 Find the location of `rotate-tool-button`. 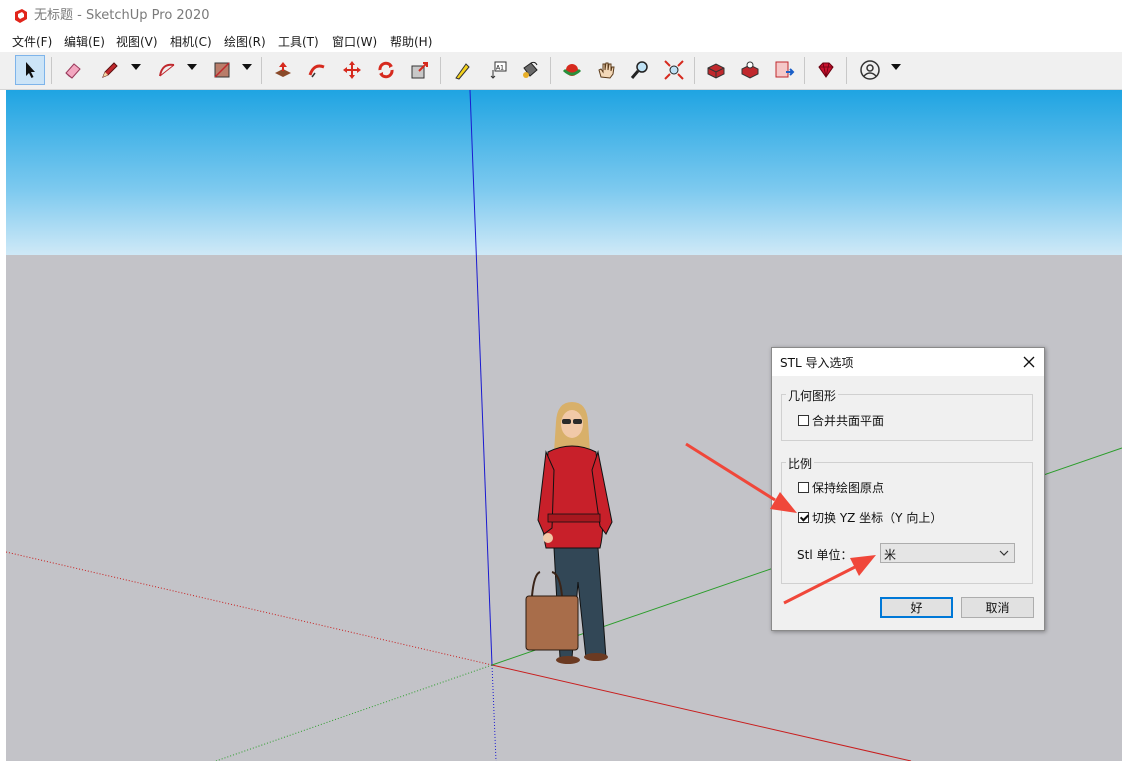

rotate-tool-button is located at coordinates (386, 70).